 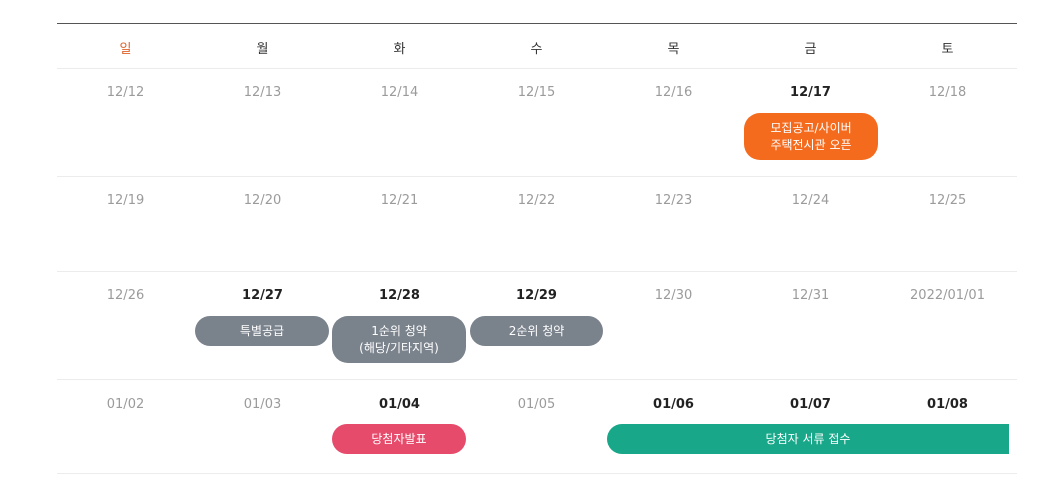 I want to click on weekday-wed: 수, so click(x=536, y=49).